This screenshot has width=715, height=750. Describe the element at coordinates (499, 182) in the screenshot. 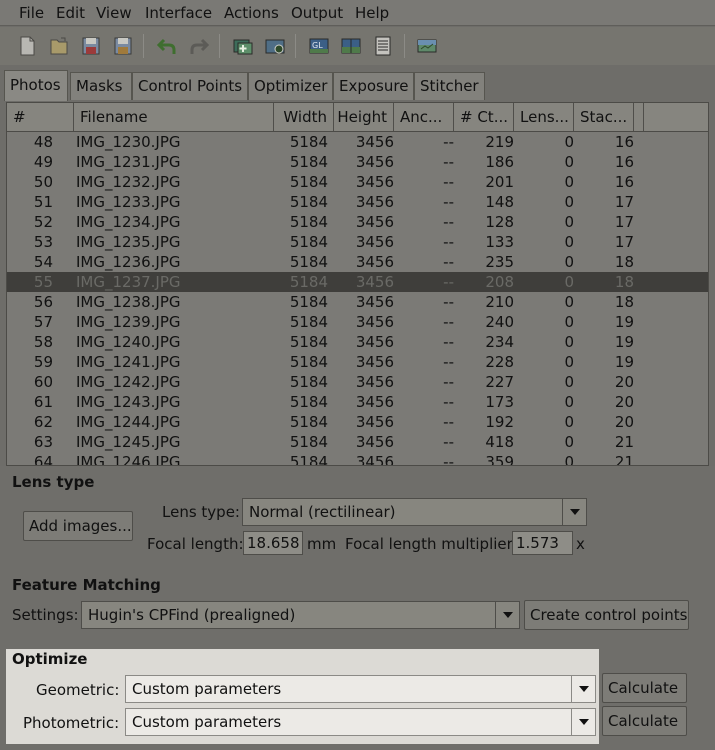

I see `cell-cp-count: 201` at that location.